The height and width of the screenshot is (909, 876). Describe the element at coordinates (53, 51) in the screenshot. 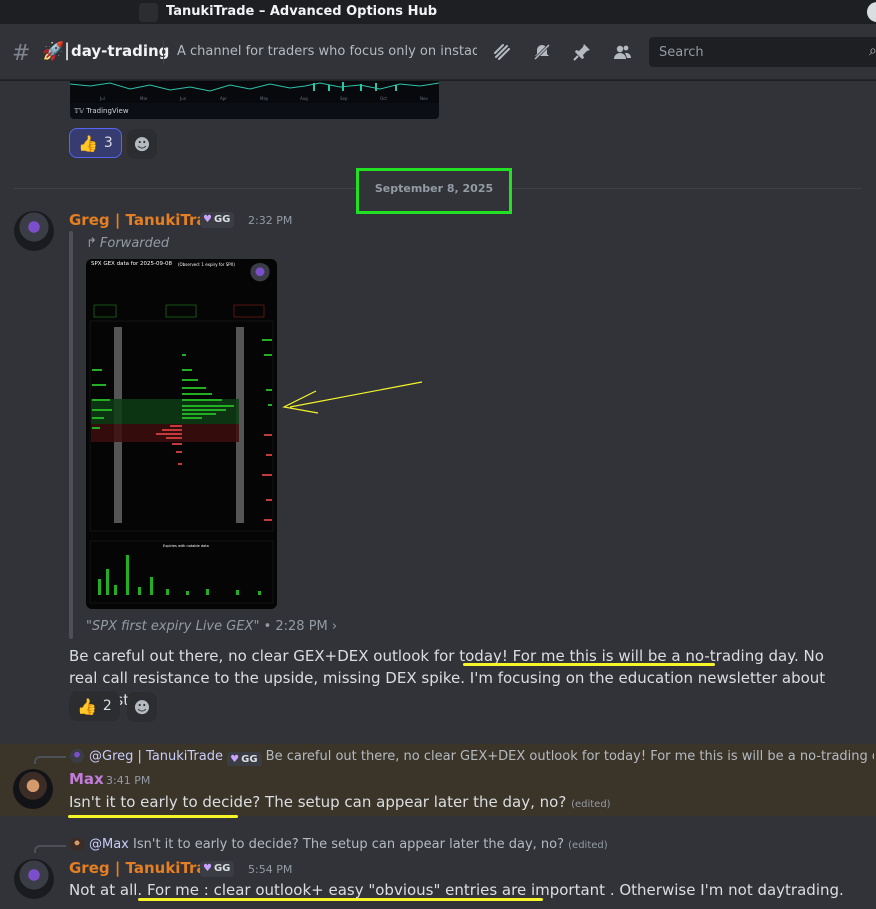

I see `channel-emoji: 🚀` at that location.